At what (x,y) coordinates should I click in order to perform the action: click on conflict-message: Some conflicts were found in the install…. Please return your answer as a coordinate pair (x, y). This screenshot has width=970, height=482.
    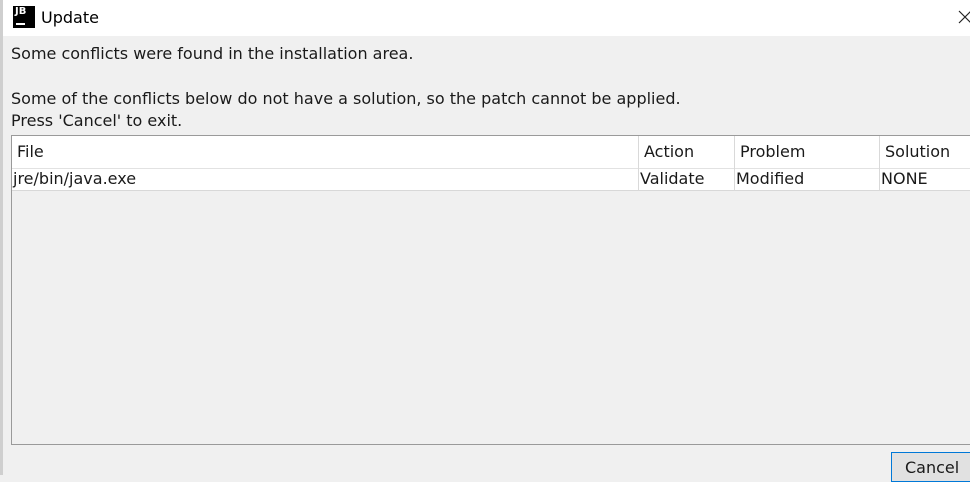
    Looking at the image, I should click on (212, 53).